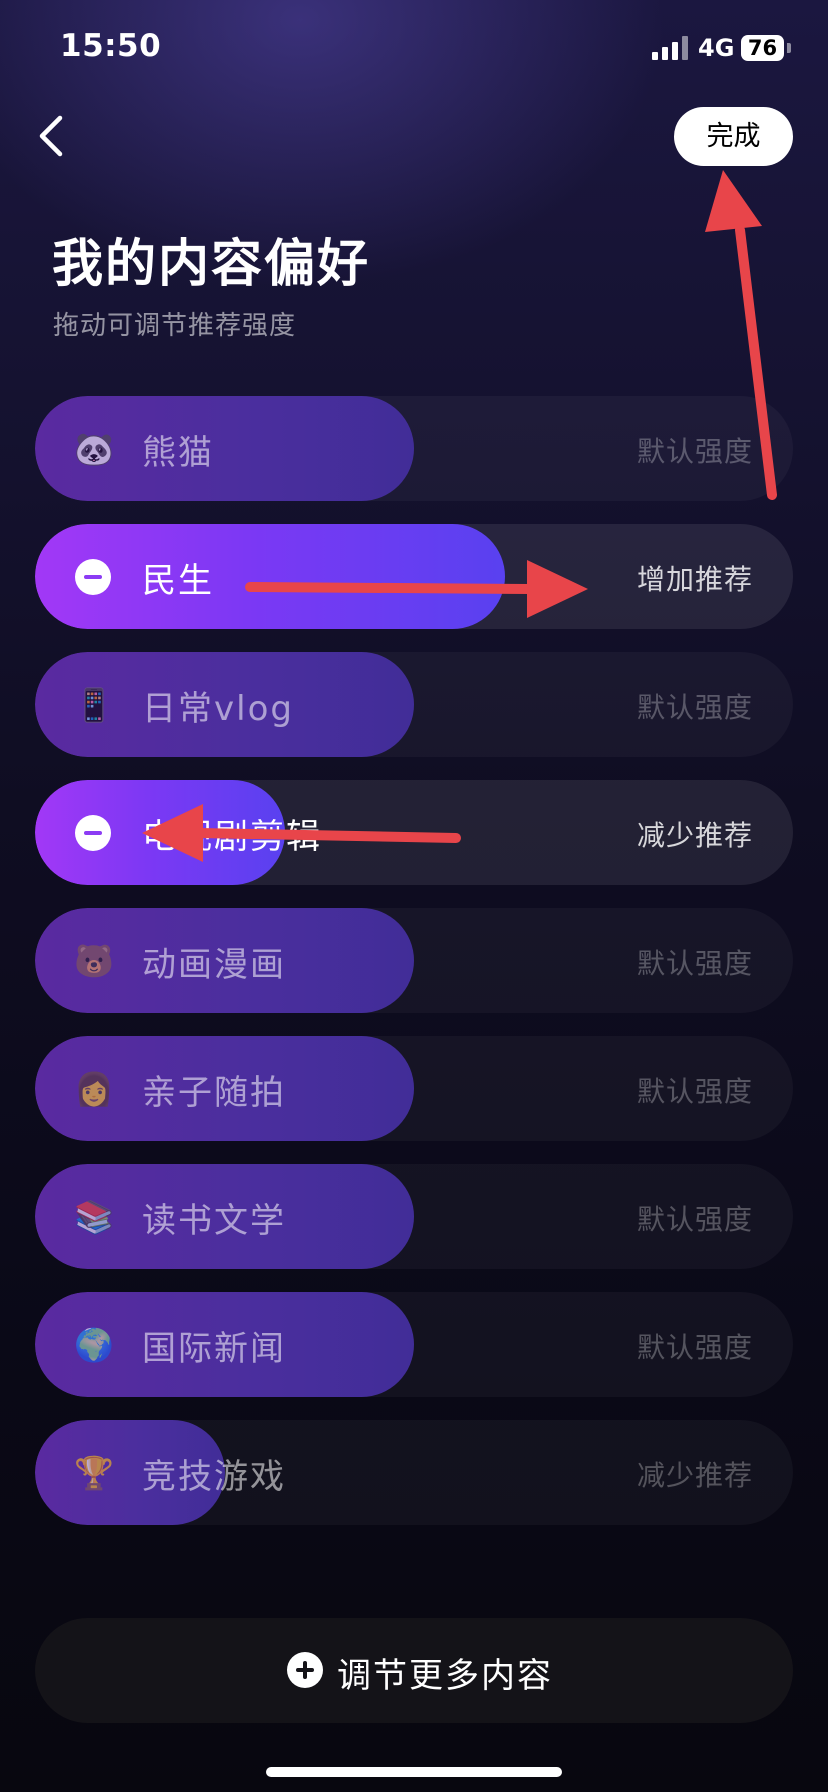  What do you see at coordinates (175, 326) in the screenshot?
I see `page-subtitle: 拖动可调节推荐强度` at bounding box center [175, 326].